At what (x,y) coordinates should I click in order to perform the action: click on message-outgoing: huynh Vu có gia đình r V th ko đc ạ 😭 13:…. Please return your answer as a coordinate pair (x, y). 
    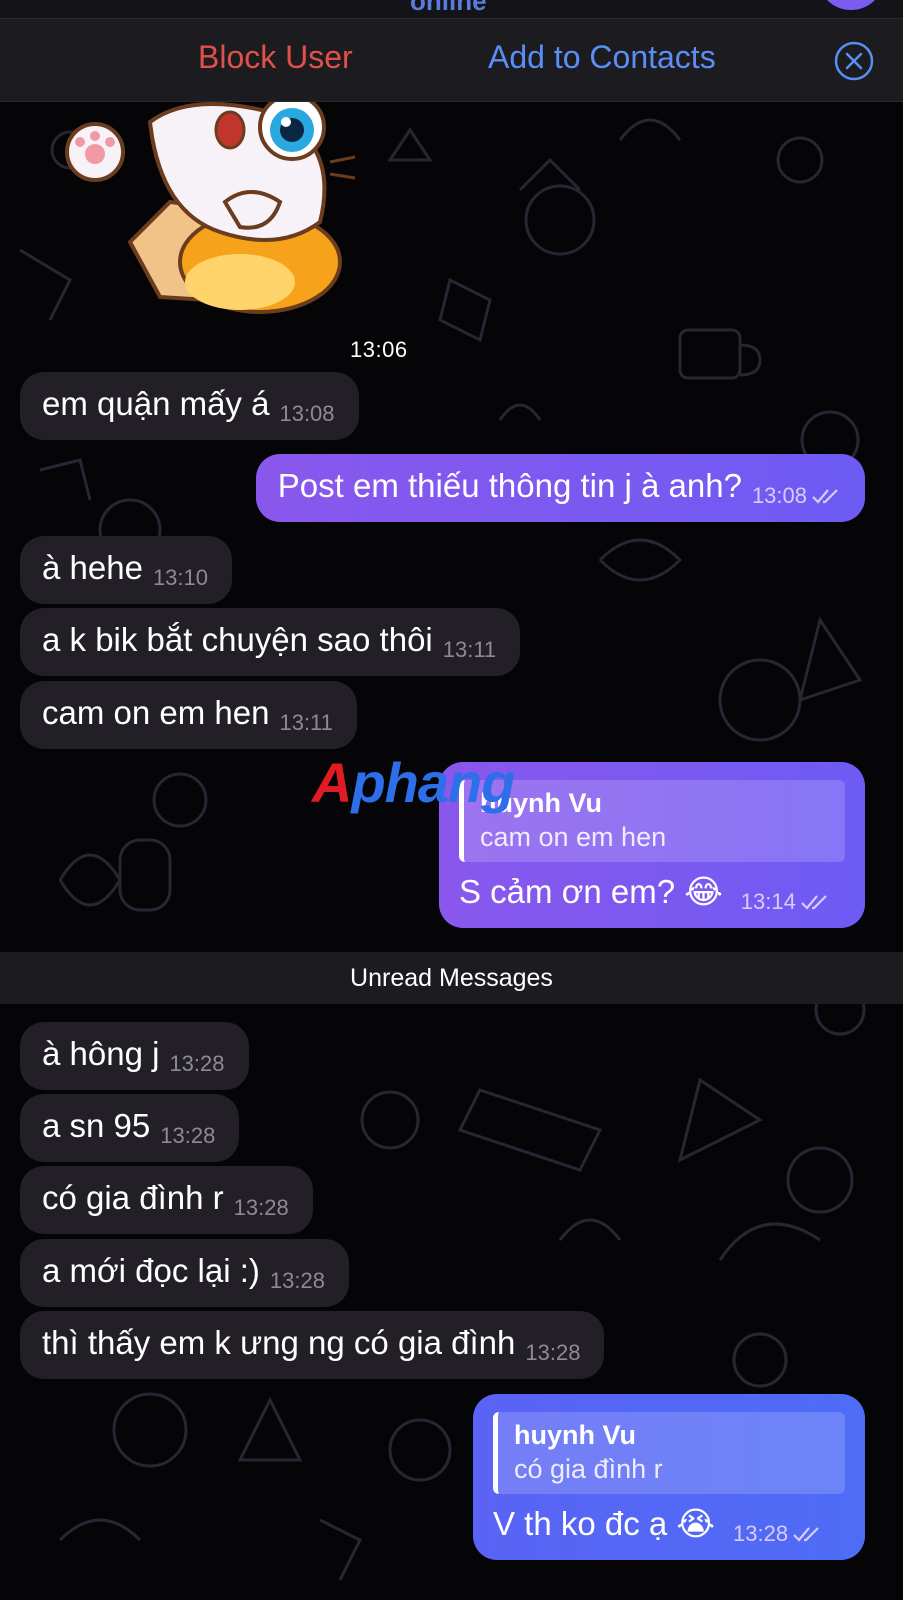
    Looking at the image, I should click on (669, 1477).